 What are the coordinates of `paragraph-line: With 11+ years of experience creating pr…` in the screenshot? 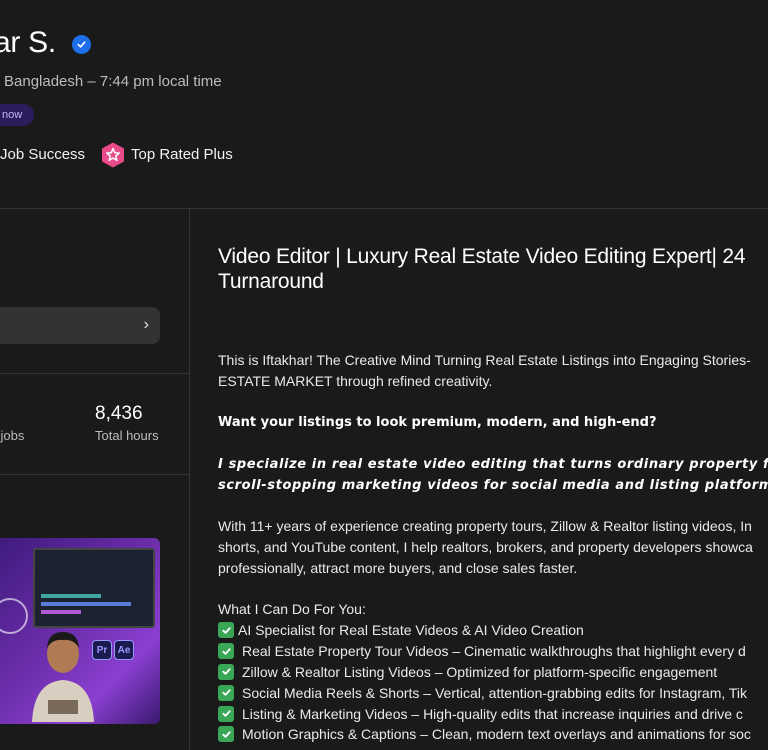 It's located at (485, 526).